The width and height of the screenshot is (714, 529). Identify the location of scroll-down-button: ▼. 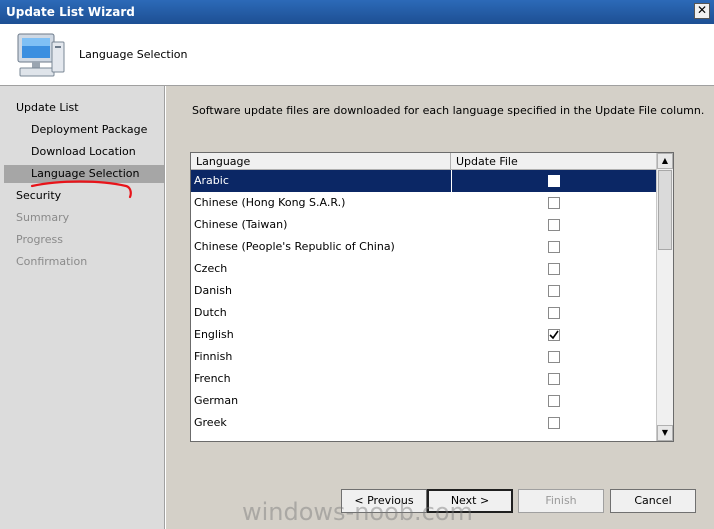
(665, 433).